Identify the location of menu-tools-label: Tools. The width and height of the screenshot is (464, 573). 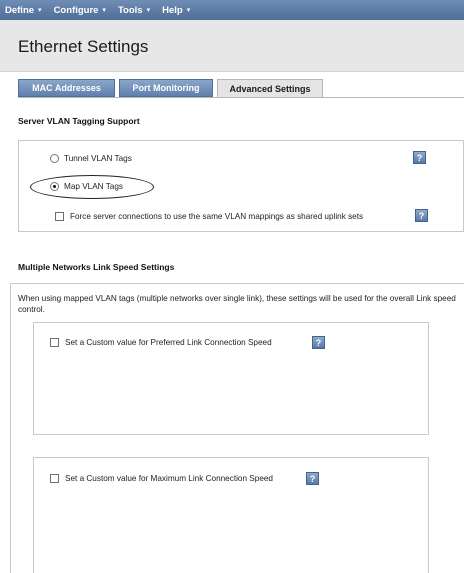
(130, 10).